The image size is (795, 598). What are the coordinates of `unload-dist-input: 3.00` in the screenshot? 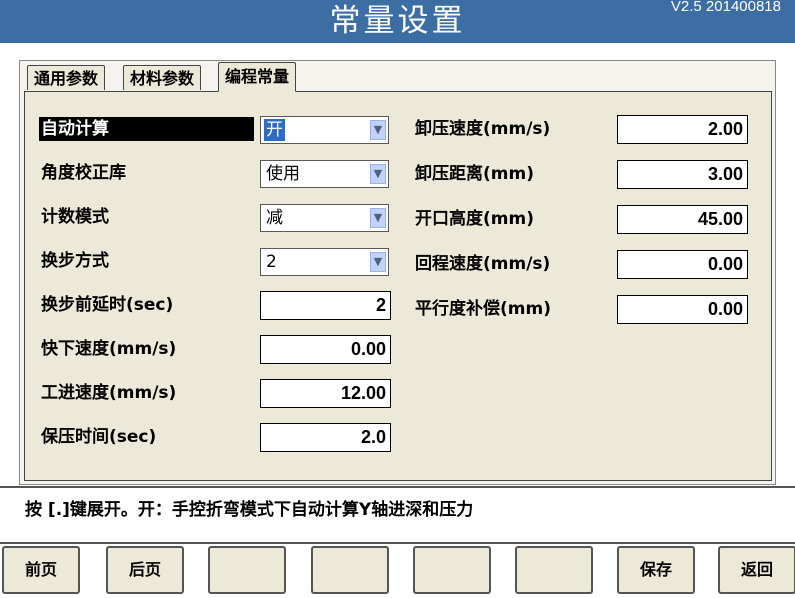 It's located at (682, 174).